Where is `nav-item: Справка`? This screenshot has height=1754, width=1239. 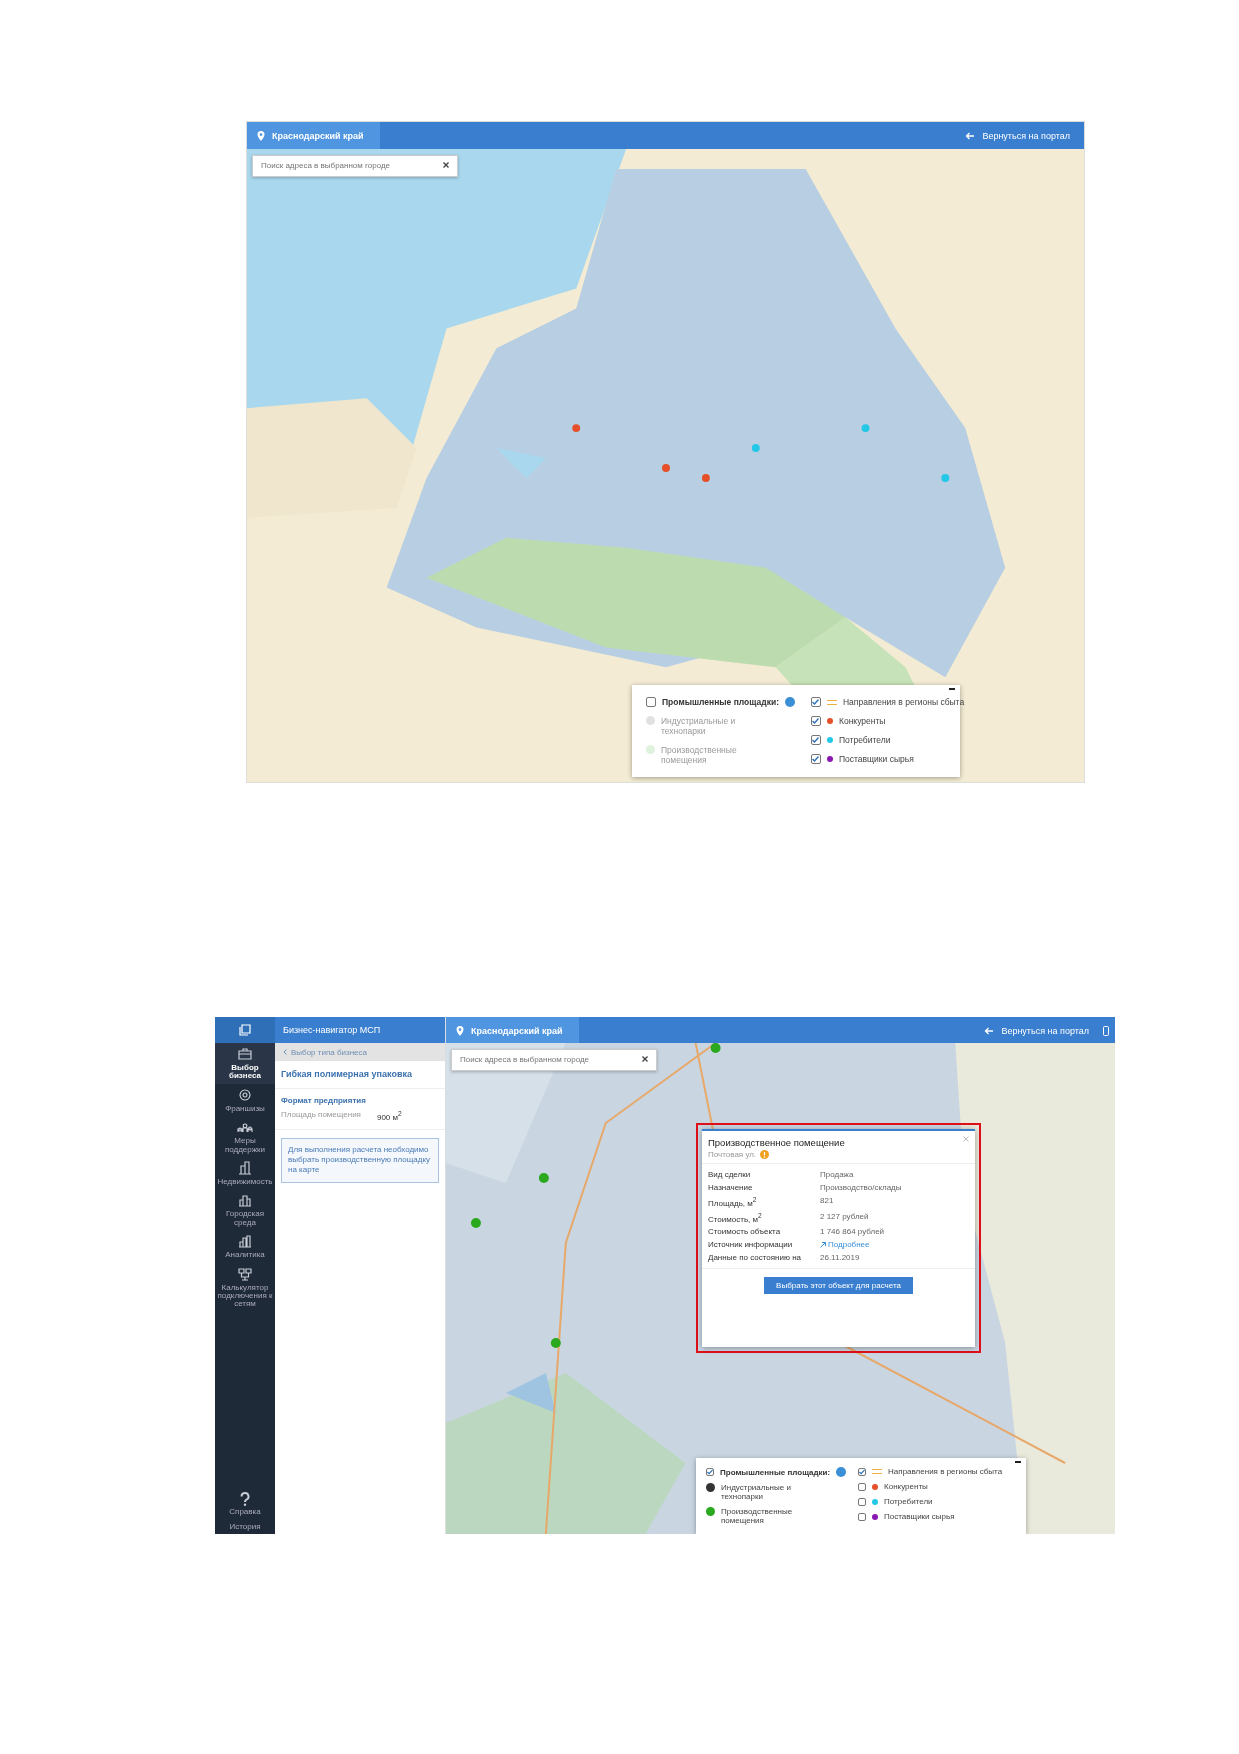 nav-item: Справка is located at coordinates (245, 1504).